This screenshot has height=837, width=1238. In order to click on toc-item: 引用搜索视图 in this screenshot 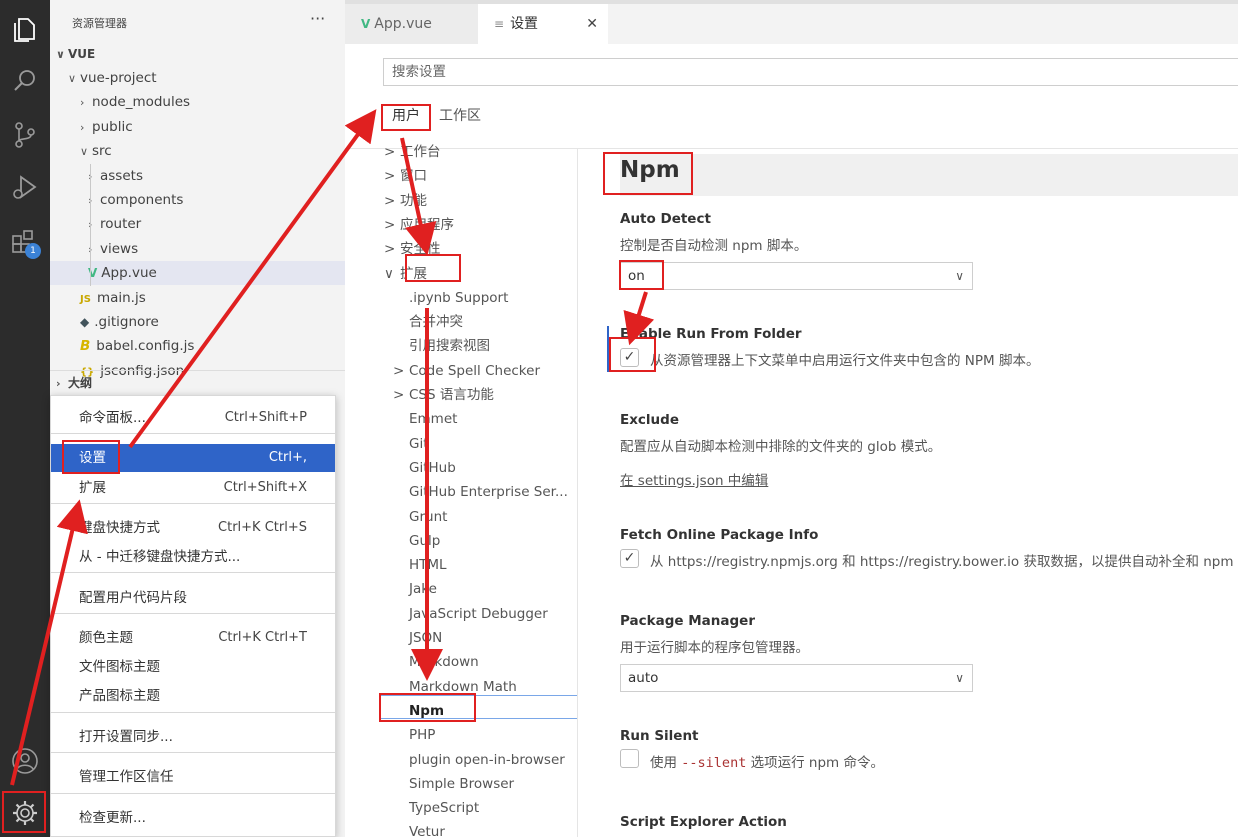, I will do `click(449, 346)`.